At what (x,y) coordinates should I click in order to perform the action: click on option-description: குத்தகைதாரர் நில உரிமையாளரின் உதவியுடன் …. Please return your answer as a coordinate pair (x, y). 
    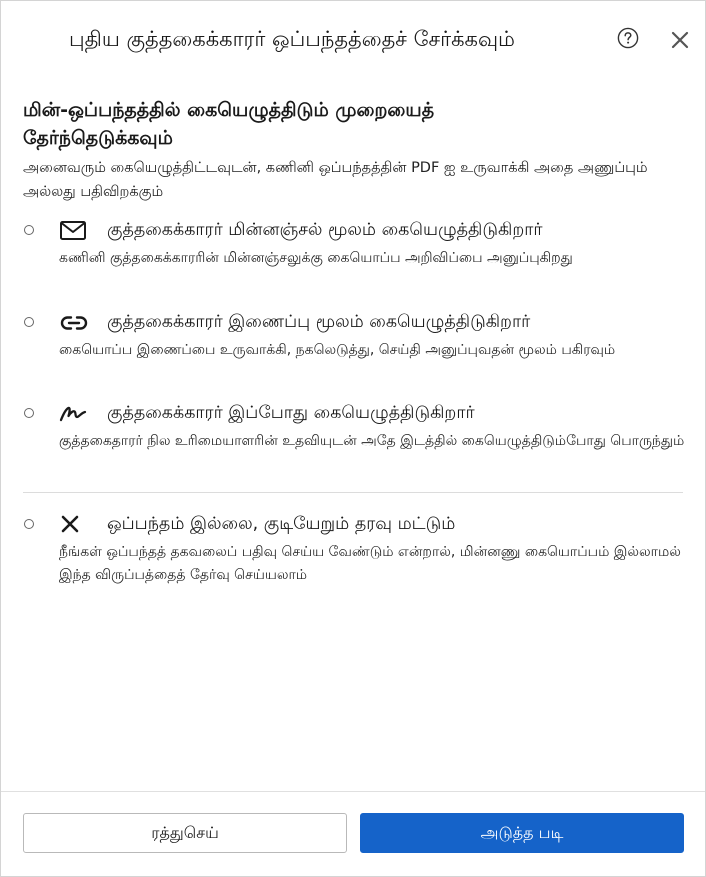
    Looking at the image, I should click on (372, 441).